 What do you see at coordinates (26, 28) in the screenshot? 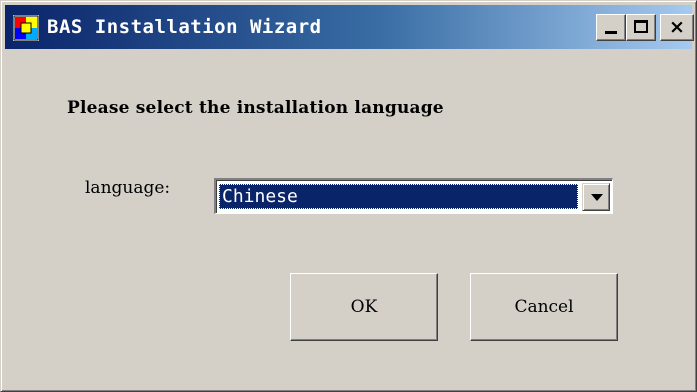
I see `app-window-icon` at bounding box center [26, 28].